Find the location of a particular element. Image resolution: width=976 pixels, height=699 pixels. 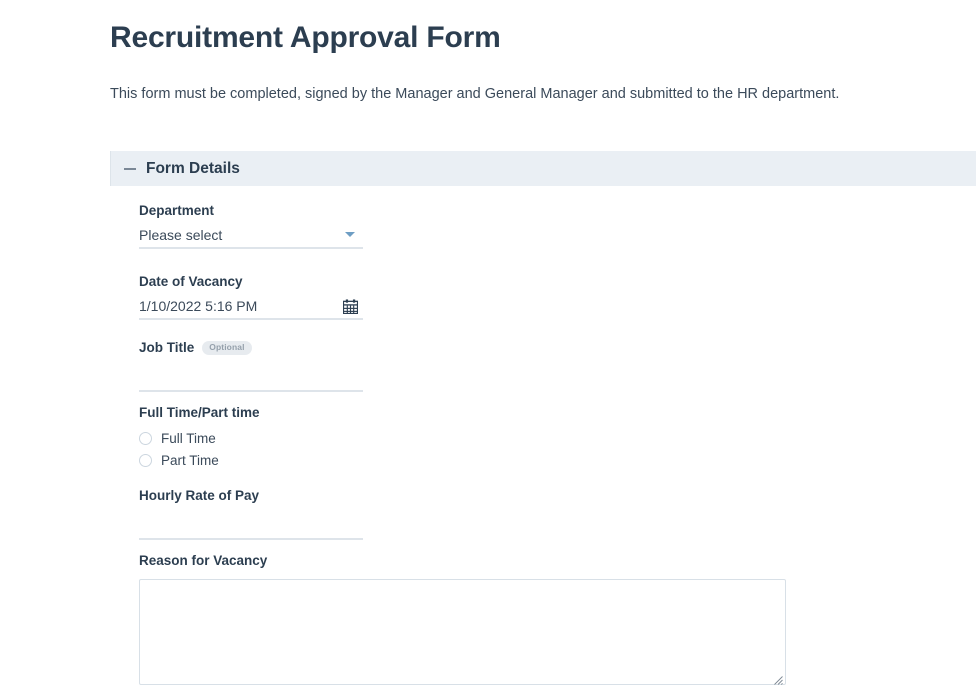

calendar-icon is located at coordinates (350, 306).